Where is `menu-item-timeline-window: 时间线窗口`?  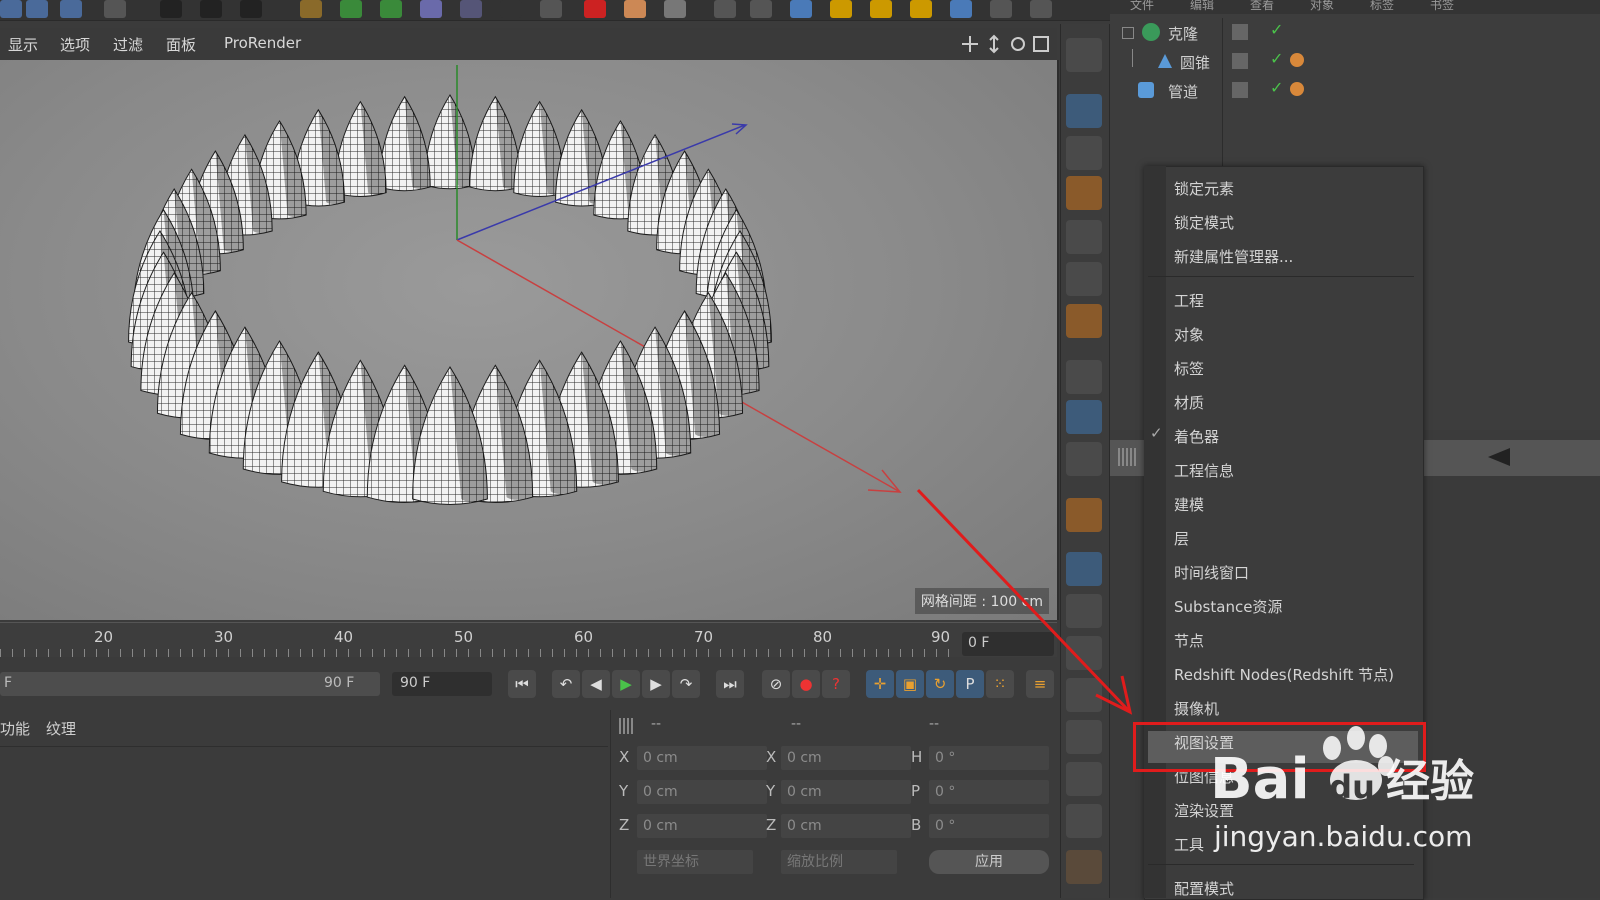 menu-item-timeline-window: 时间线窗口 is located at coordinates (1211, 572).